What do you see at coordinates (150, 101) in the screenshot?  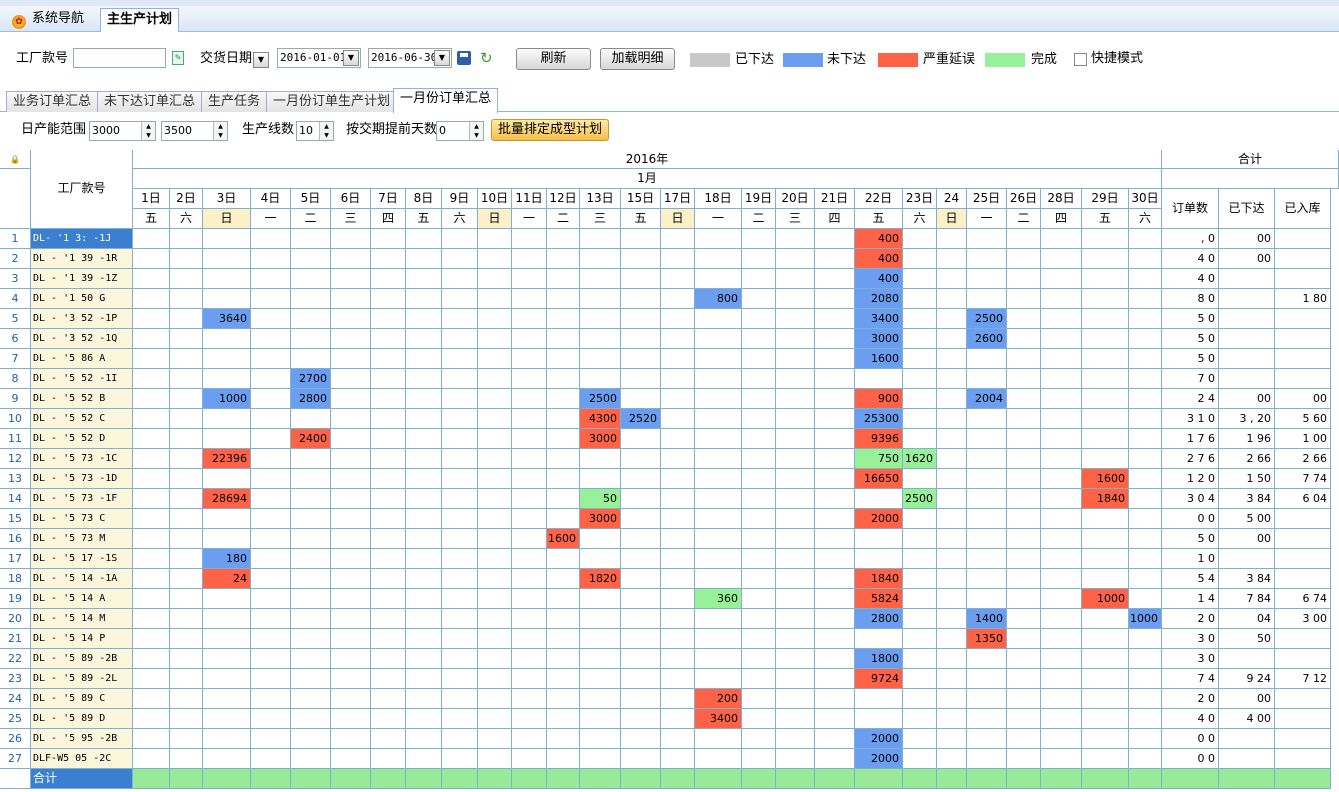 I see `tab-unreleased-summary: 未下达订单汇总` at bounding box center [150, 101].